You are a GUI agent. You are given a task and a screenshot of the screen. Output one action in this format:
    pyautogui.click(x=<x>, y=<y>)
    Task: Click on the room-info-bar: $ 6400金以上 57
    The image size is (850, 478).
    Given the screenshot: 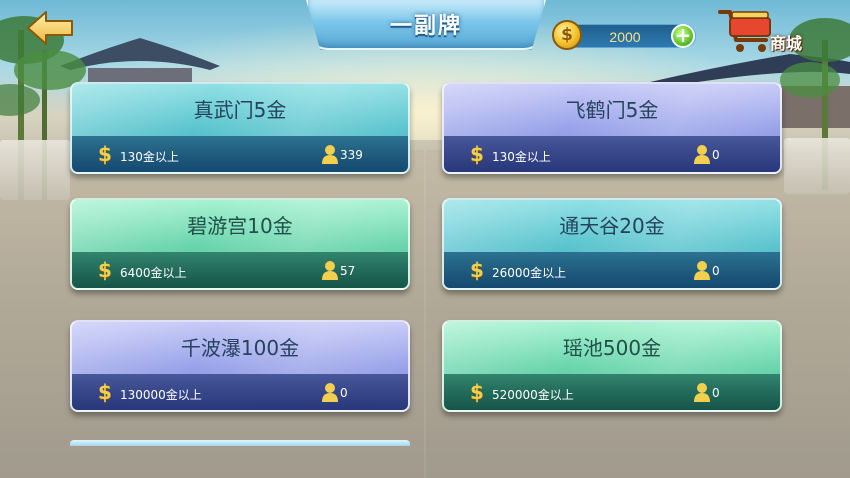 What is the action you would take?
    pyautogui.click(x=240, y=270)
    